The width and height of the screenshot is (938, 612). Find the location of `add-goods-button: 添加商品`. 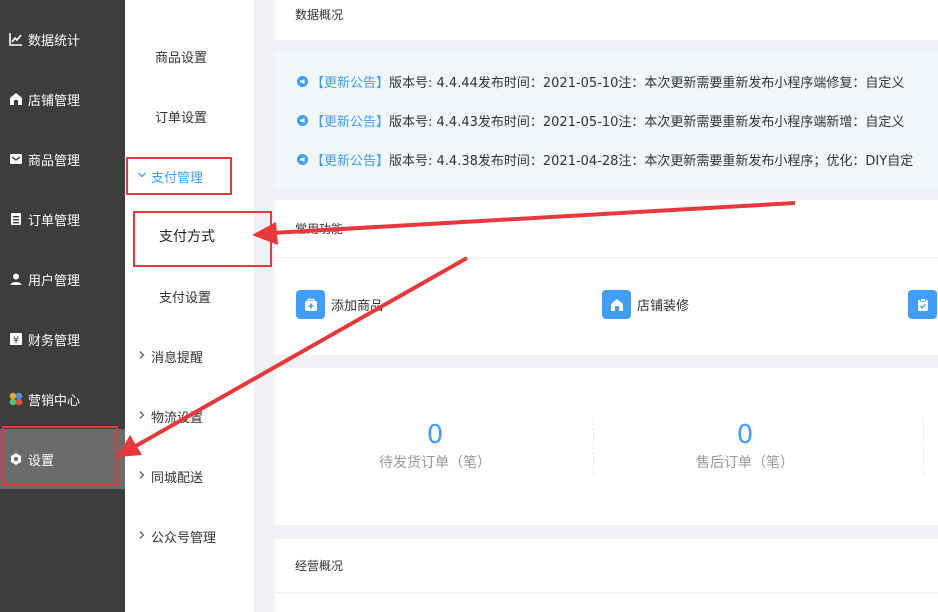

add-goods-button: 添加商品 is located at coordinates (339, 304).